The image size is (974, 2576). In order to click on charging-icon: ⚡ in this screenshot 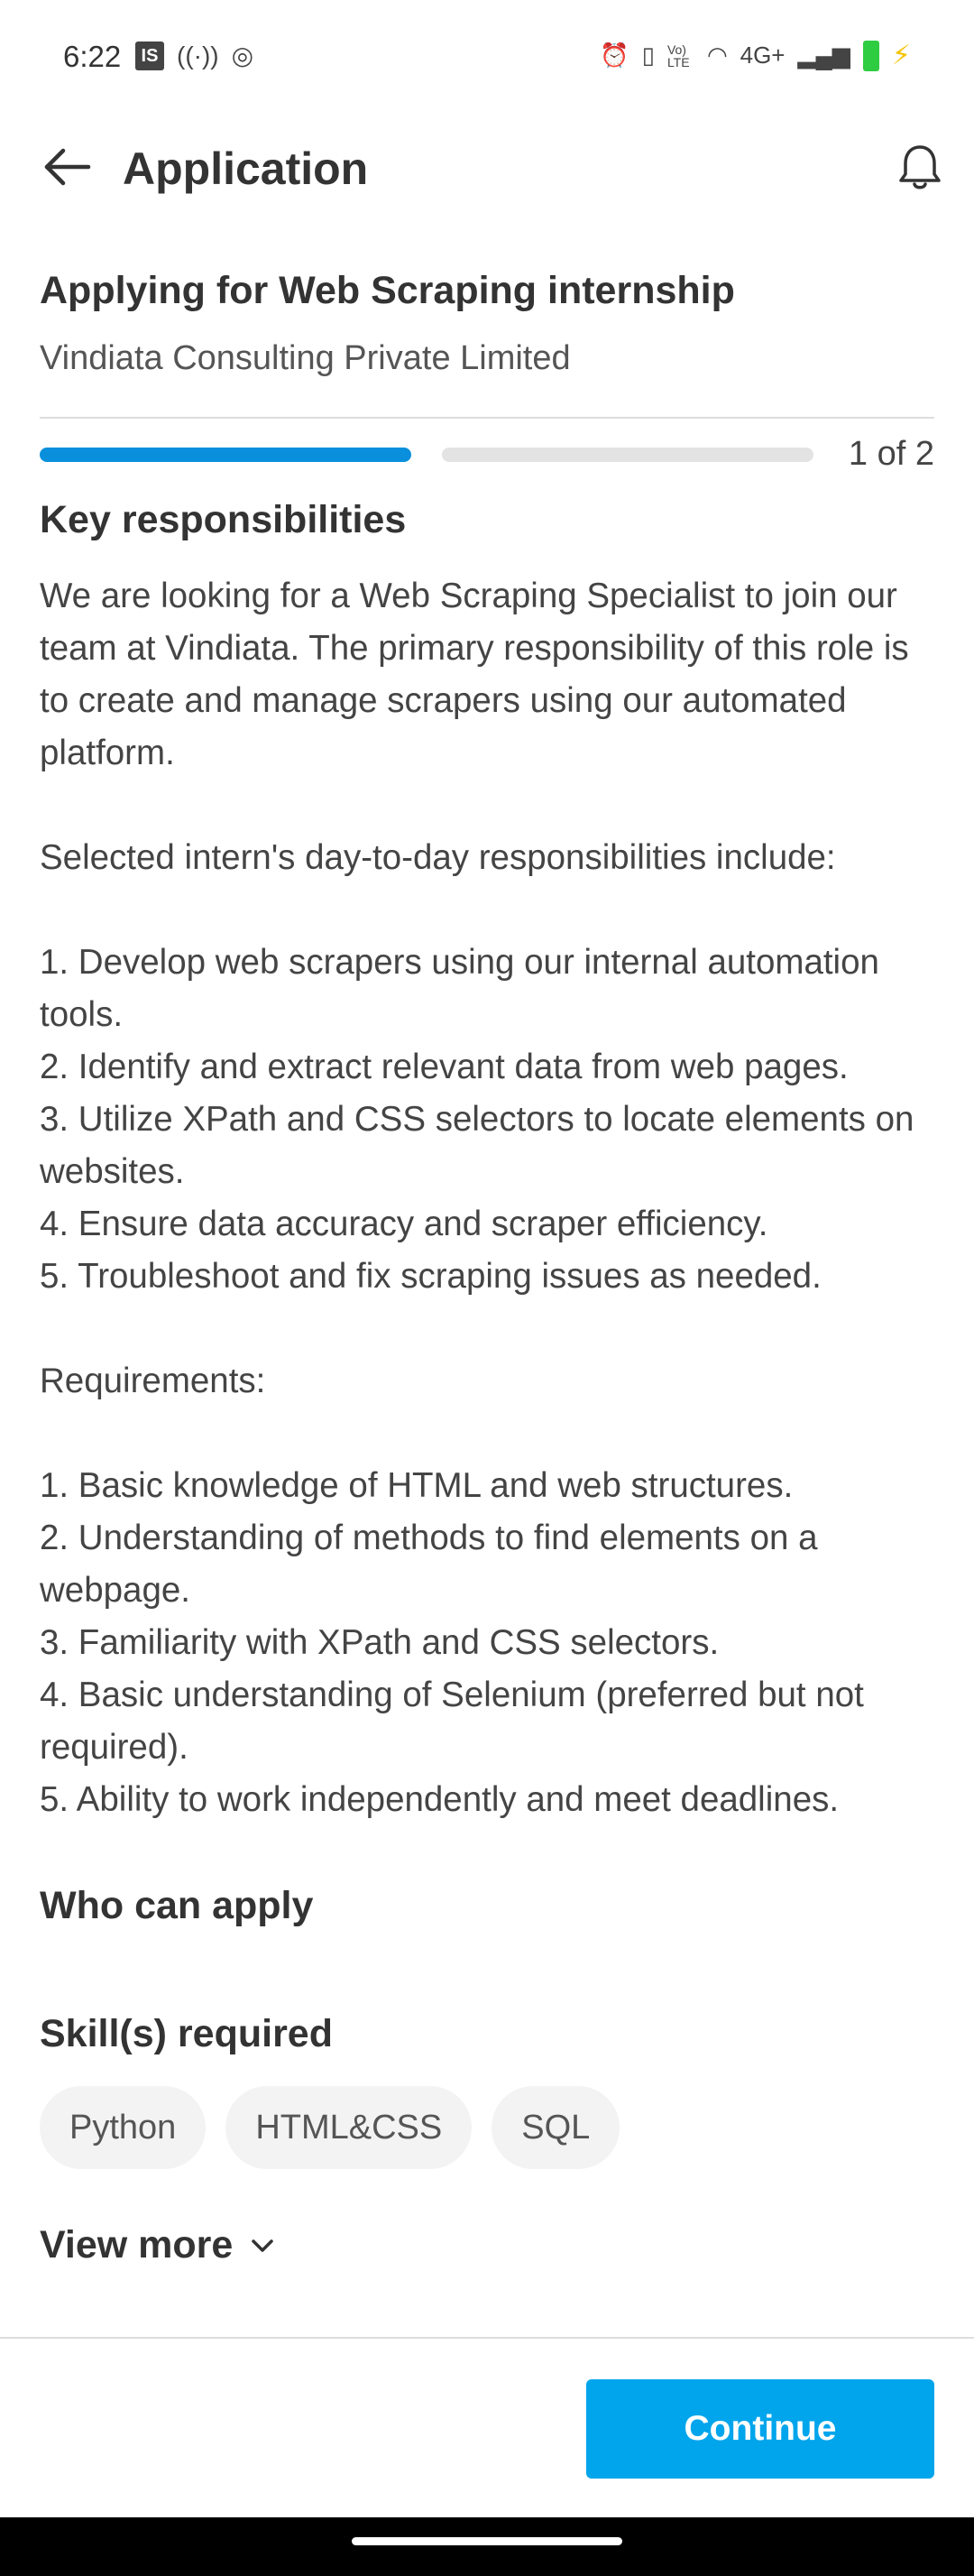, I will do `click(901, 55)`.